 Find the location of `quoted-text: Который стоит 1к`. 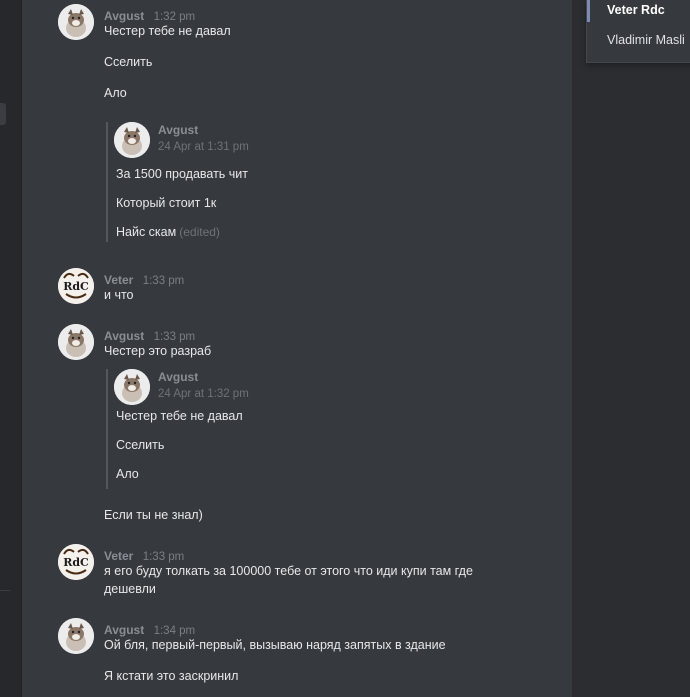

quoted-text: Который стоит 1к is located at coordinates (166, 203).